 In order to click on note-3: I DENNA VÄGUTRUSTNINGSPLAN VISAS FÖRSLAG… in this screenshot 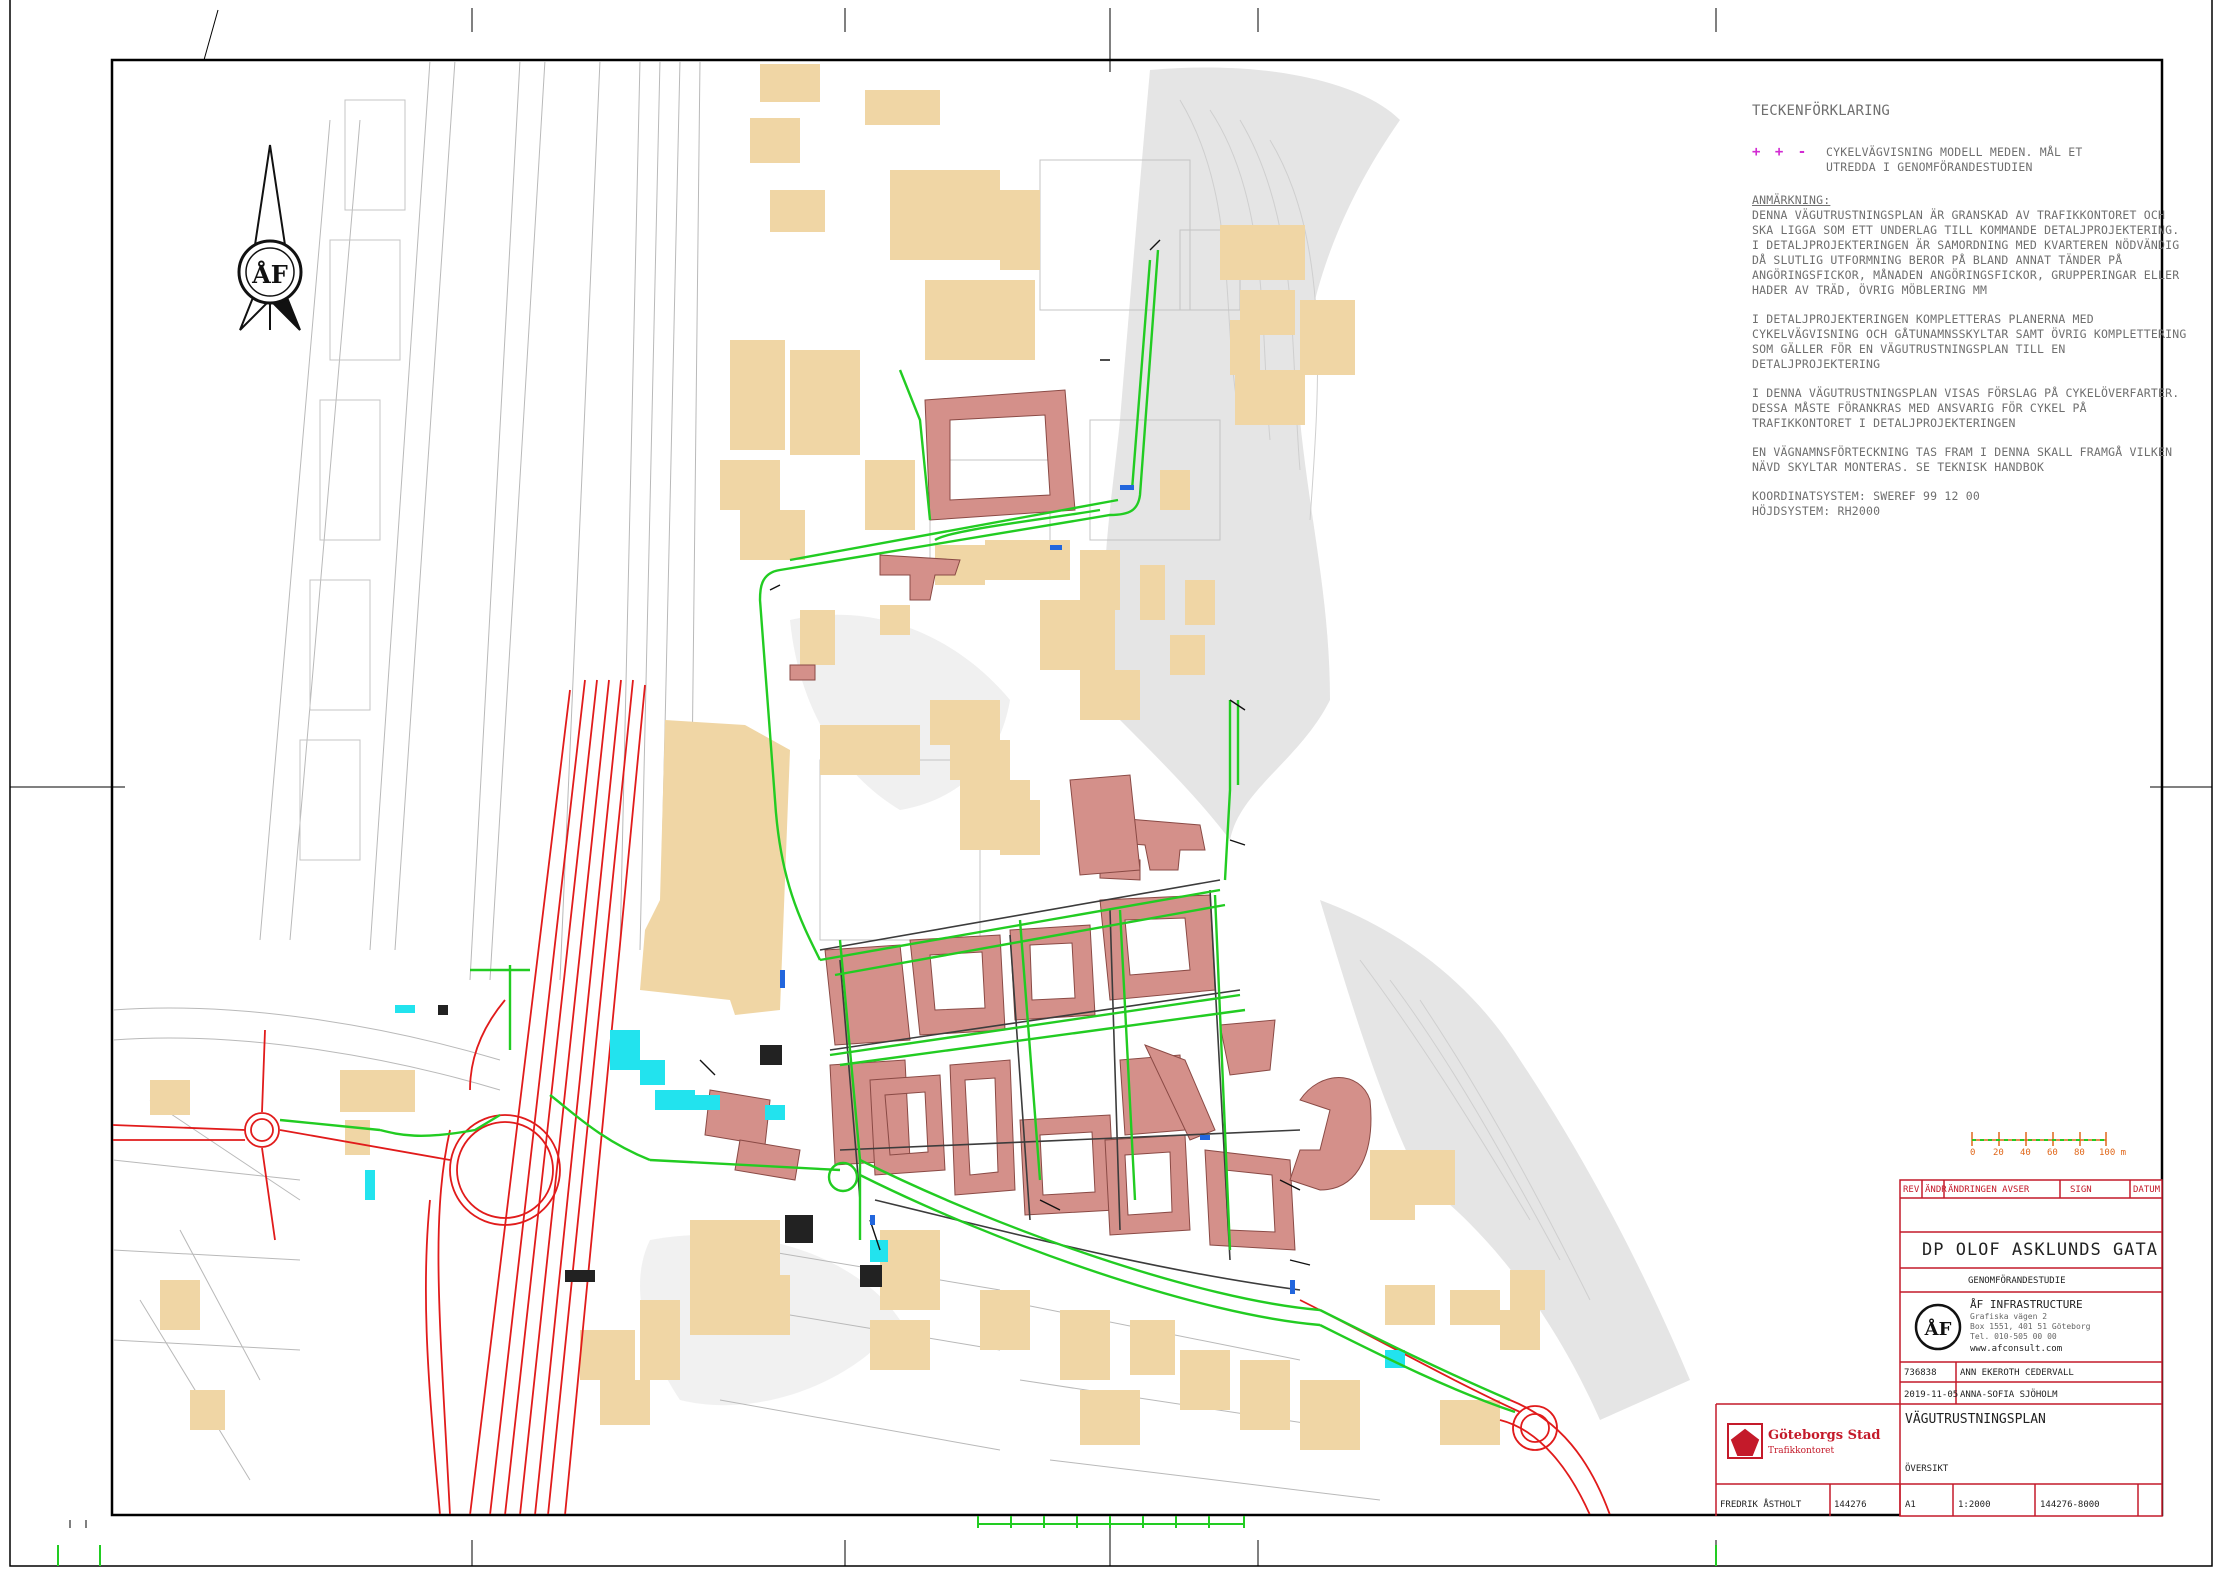, I will do `click(1966, 408)`.